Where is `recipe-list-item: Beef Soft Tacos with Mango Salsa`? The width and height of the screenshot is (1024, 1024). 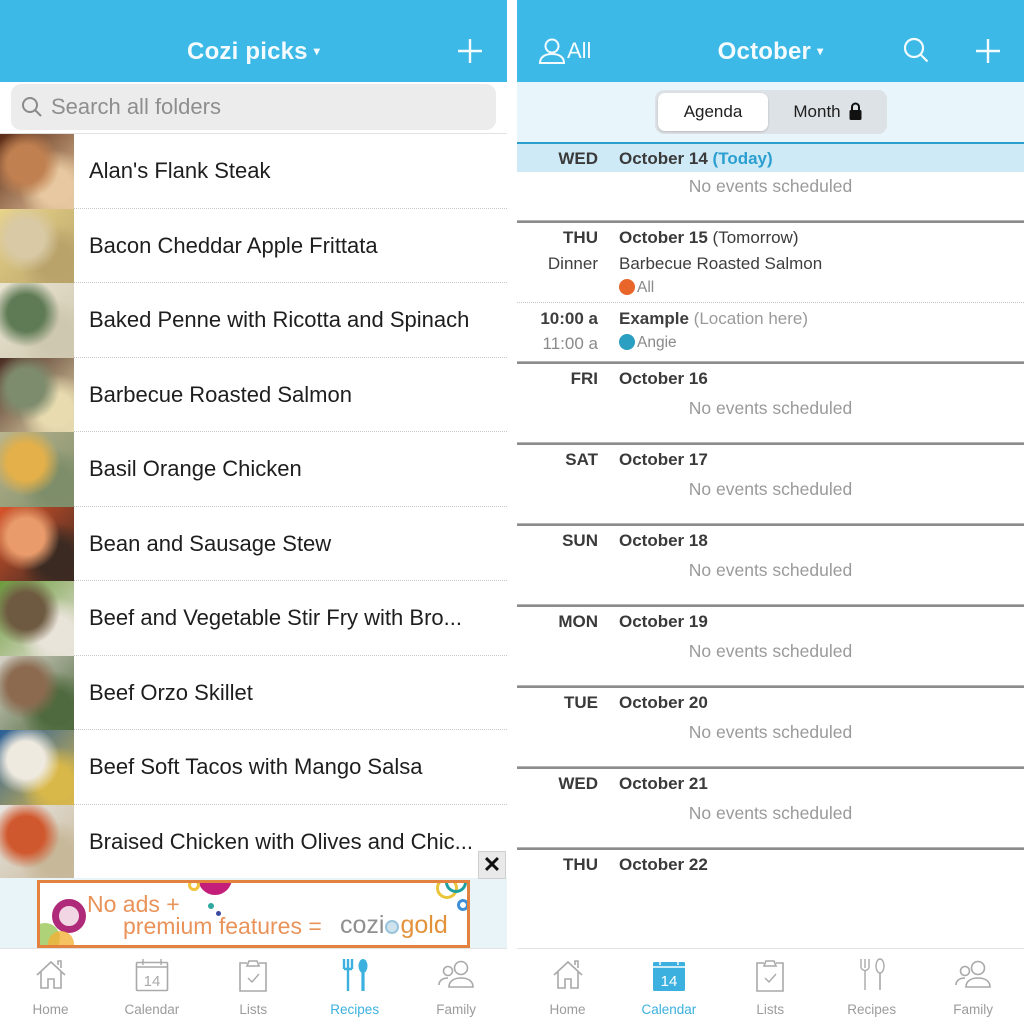
recipe-list-item: Beef Soft Tacos with Mango Salsa is located at coordinates (253, 767).